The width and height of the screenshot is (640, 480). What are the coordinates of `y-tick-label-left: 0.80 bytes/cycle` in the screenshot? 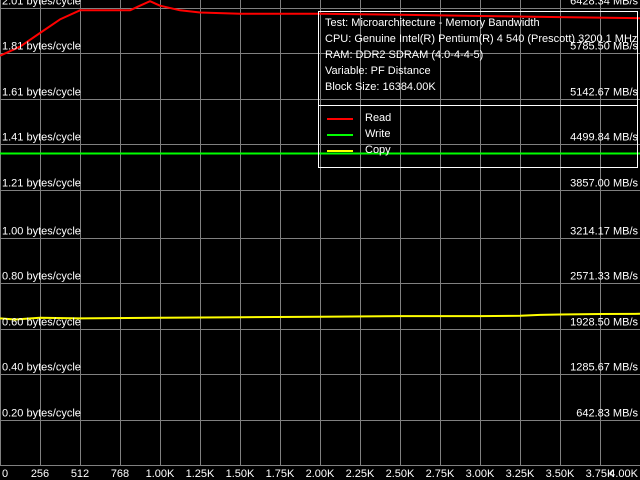 It's located at (41, 277).